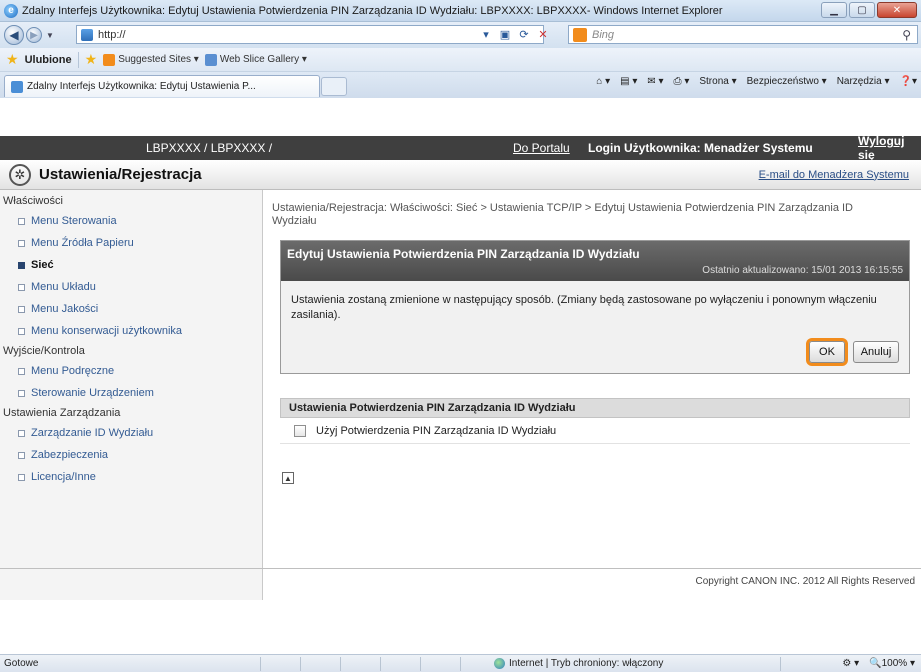  I want to click on safety-menu: Bezpieczeństwo ▾, so click(787, 81).